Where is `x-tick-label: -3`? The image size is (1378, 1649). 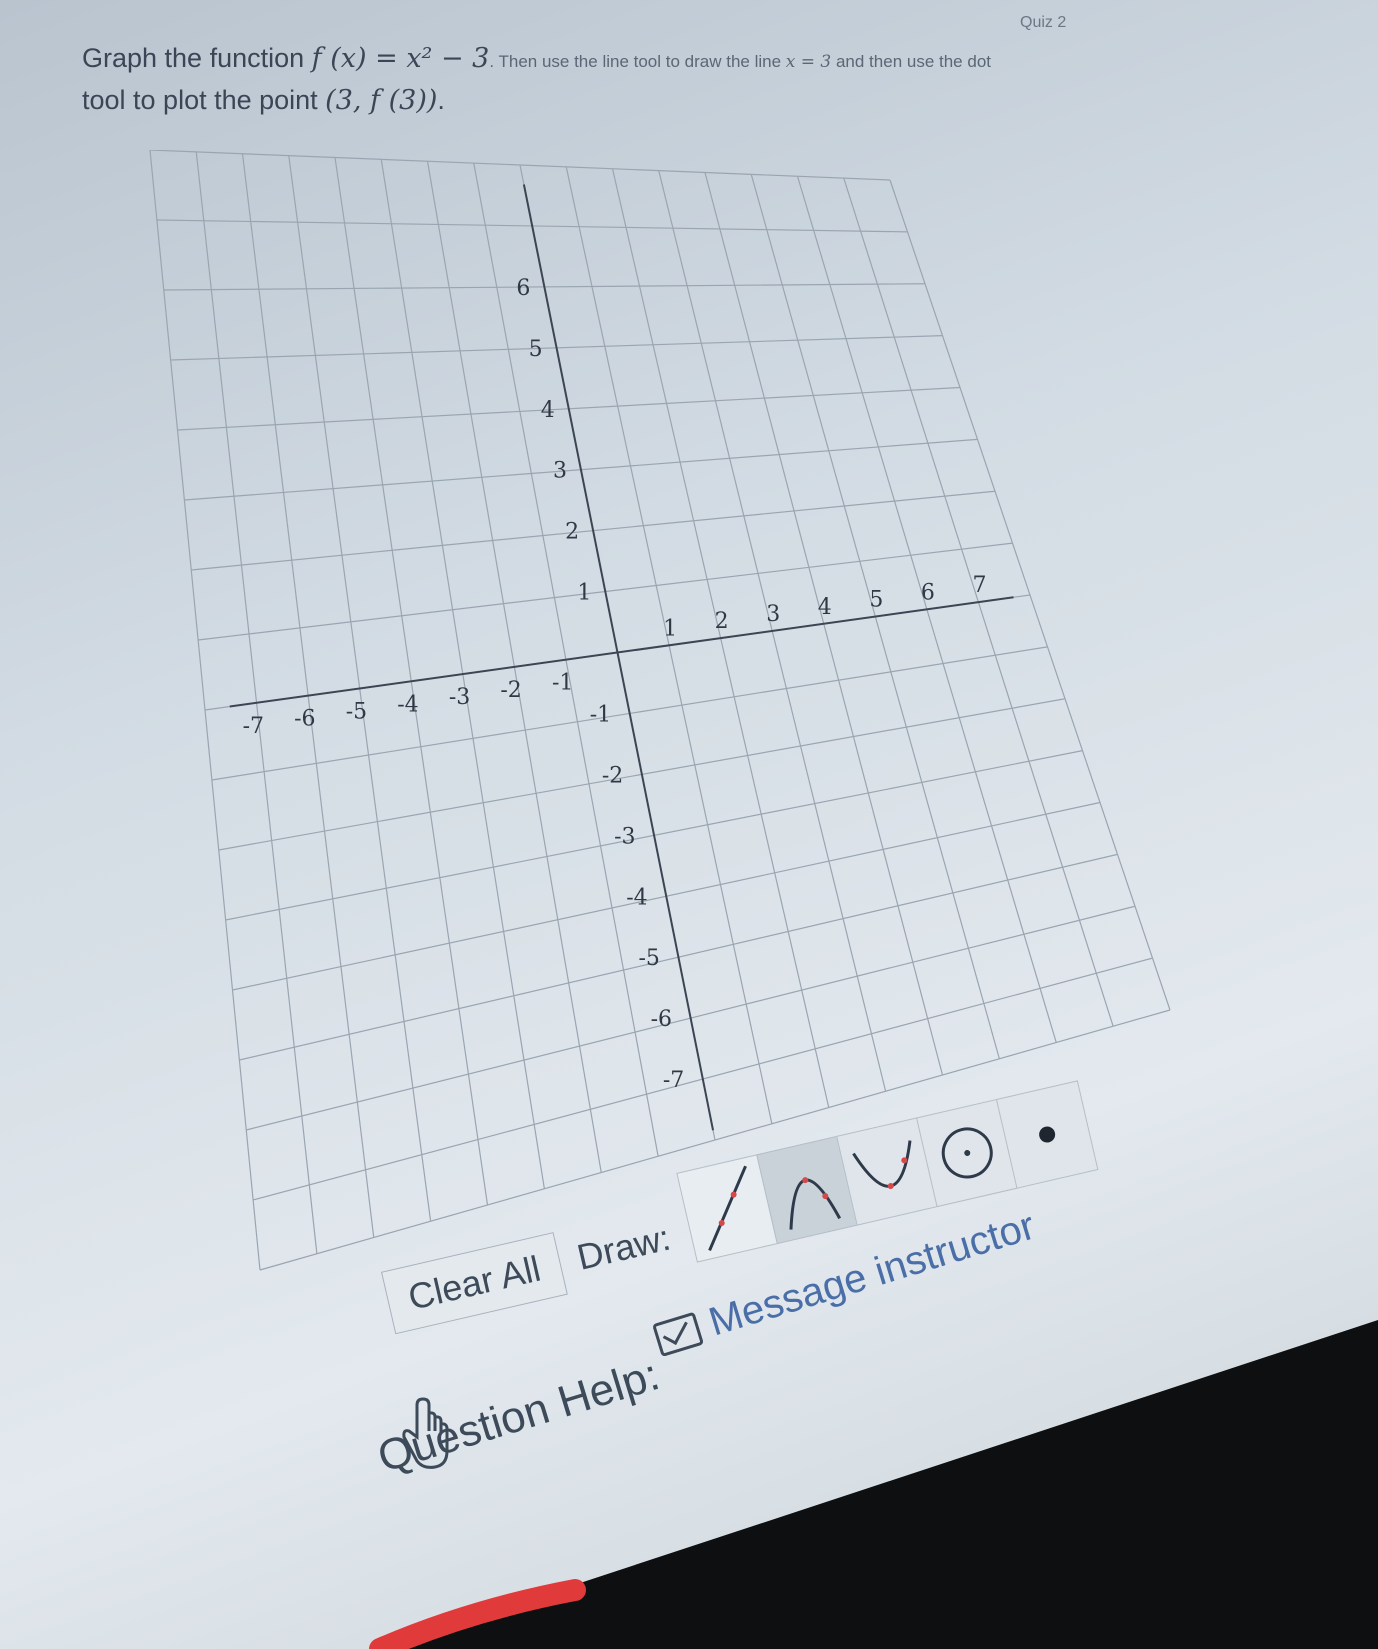 x-tick-label: -3 is located at coordinates (459, 697).